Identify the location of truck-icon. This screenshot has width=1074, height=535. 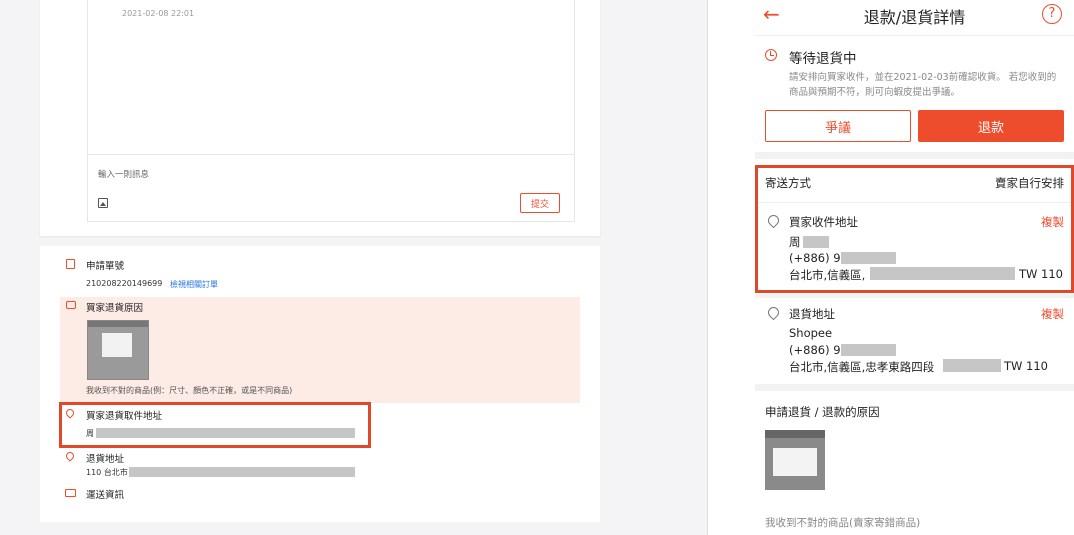
(70, 493).